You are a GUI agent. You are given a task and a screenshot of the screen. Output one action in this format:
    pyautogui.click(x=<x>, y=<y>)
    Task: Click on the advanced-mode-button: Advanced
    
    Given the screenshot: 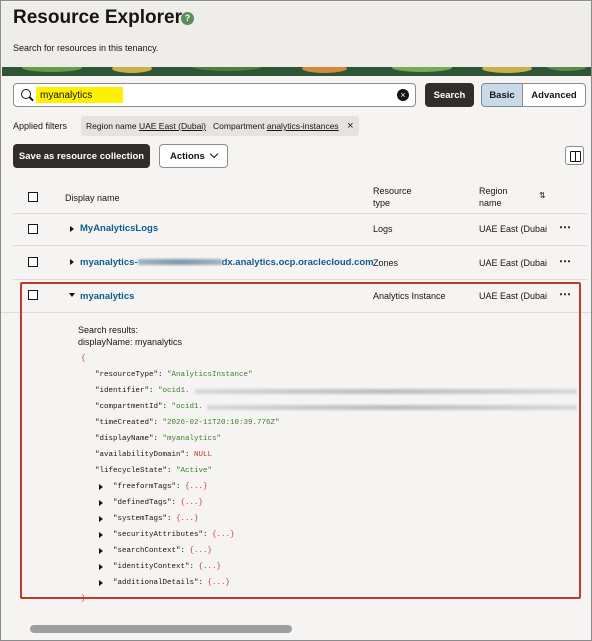 What is the action you would take?
    pyautogui.click(x=554, y=95)
    